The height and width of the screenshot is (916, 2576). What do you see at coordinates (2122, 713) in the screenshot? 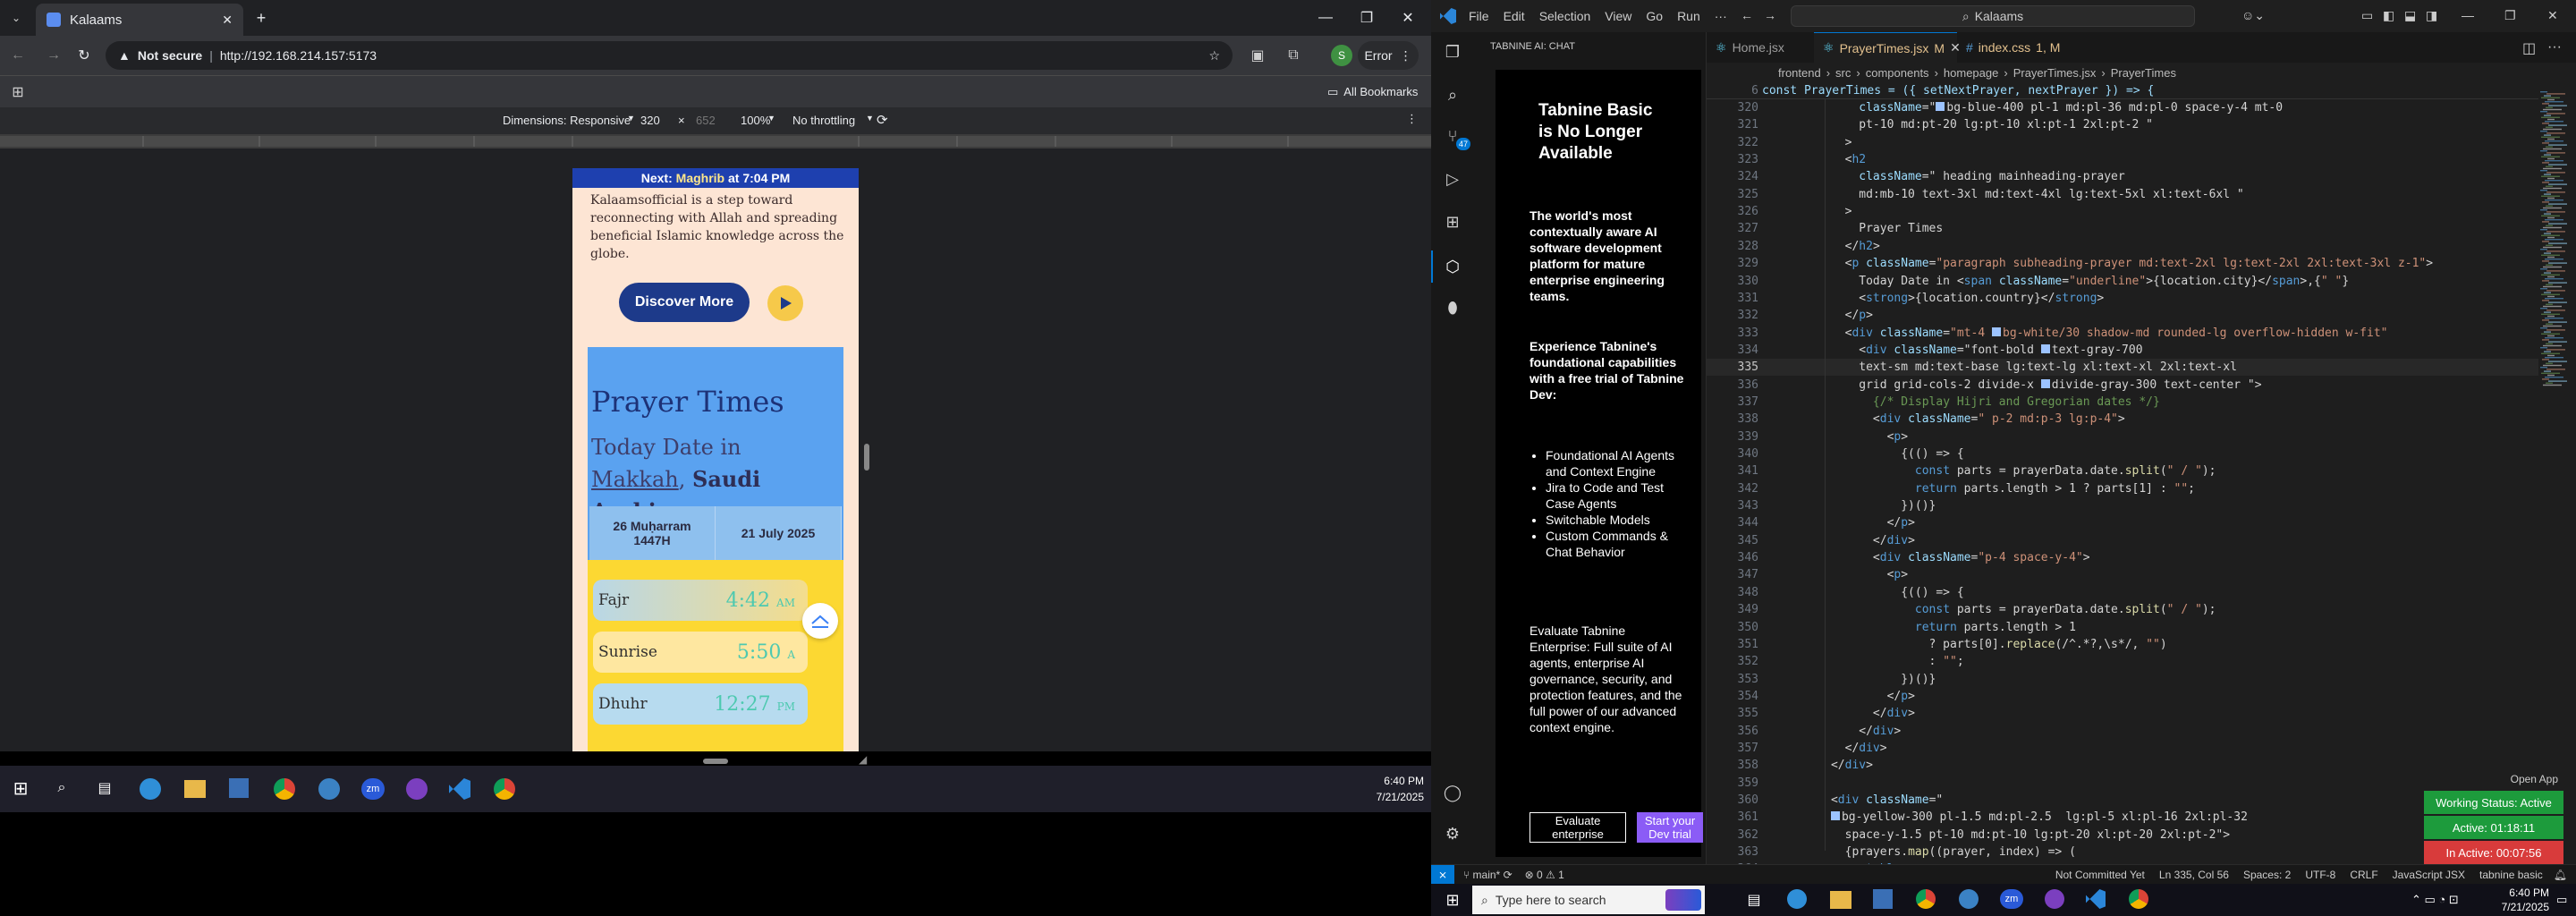
I see `code-line: 355 </div>` at bounding box center [2122, 713].